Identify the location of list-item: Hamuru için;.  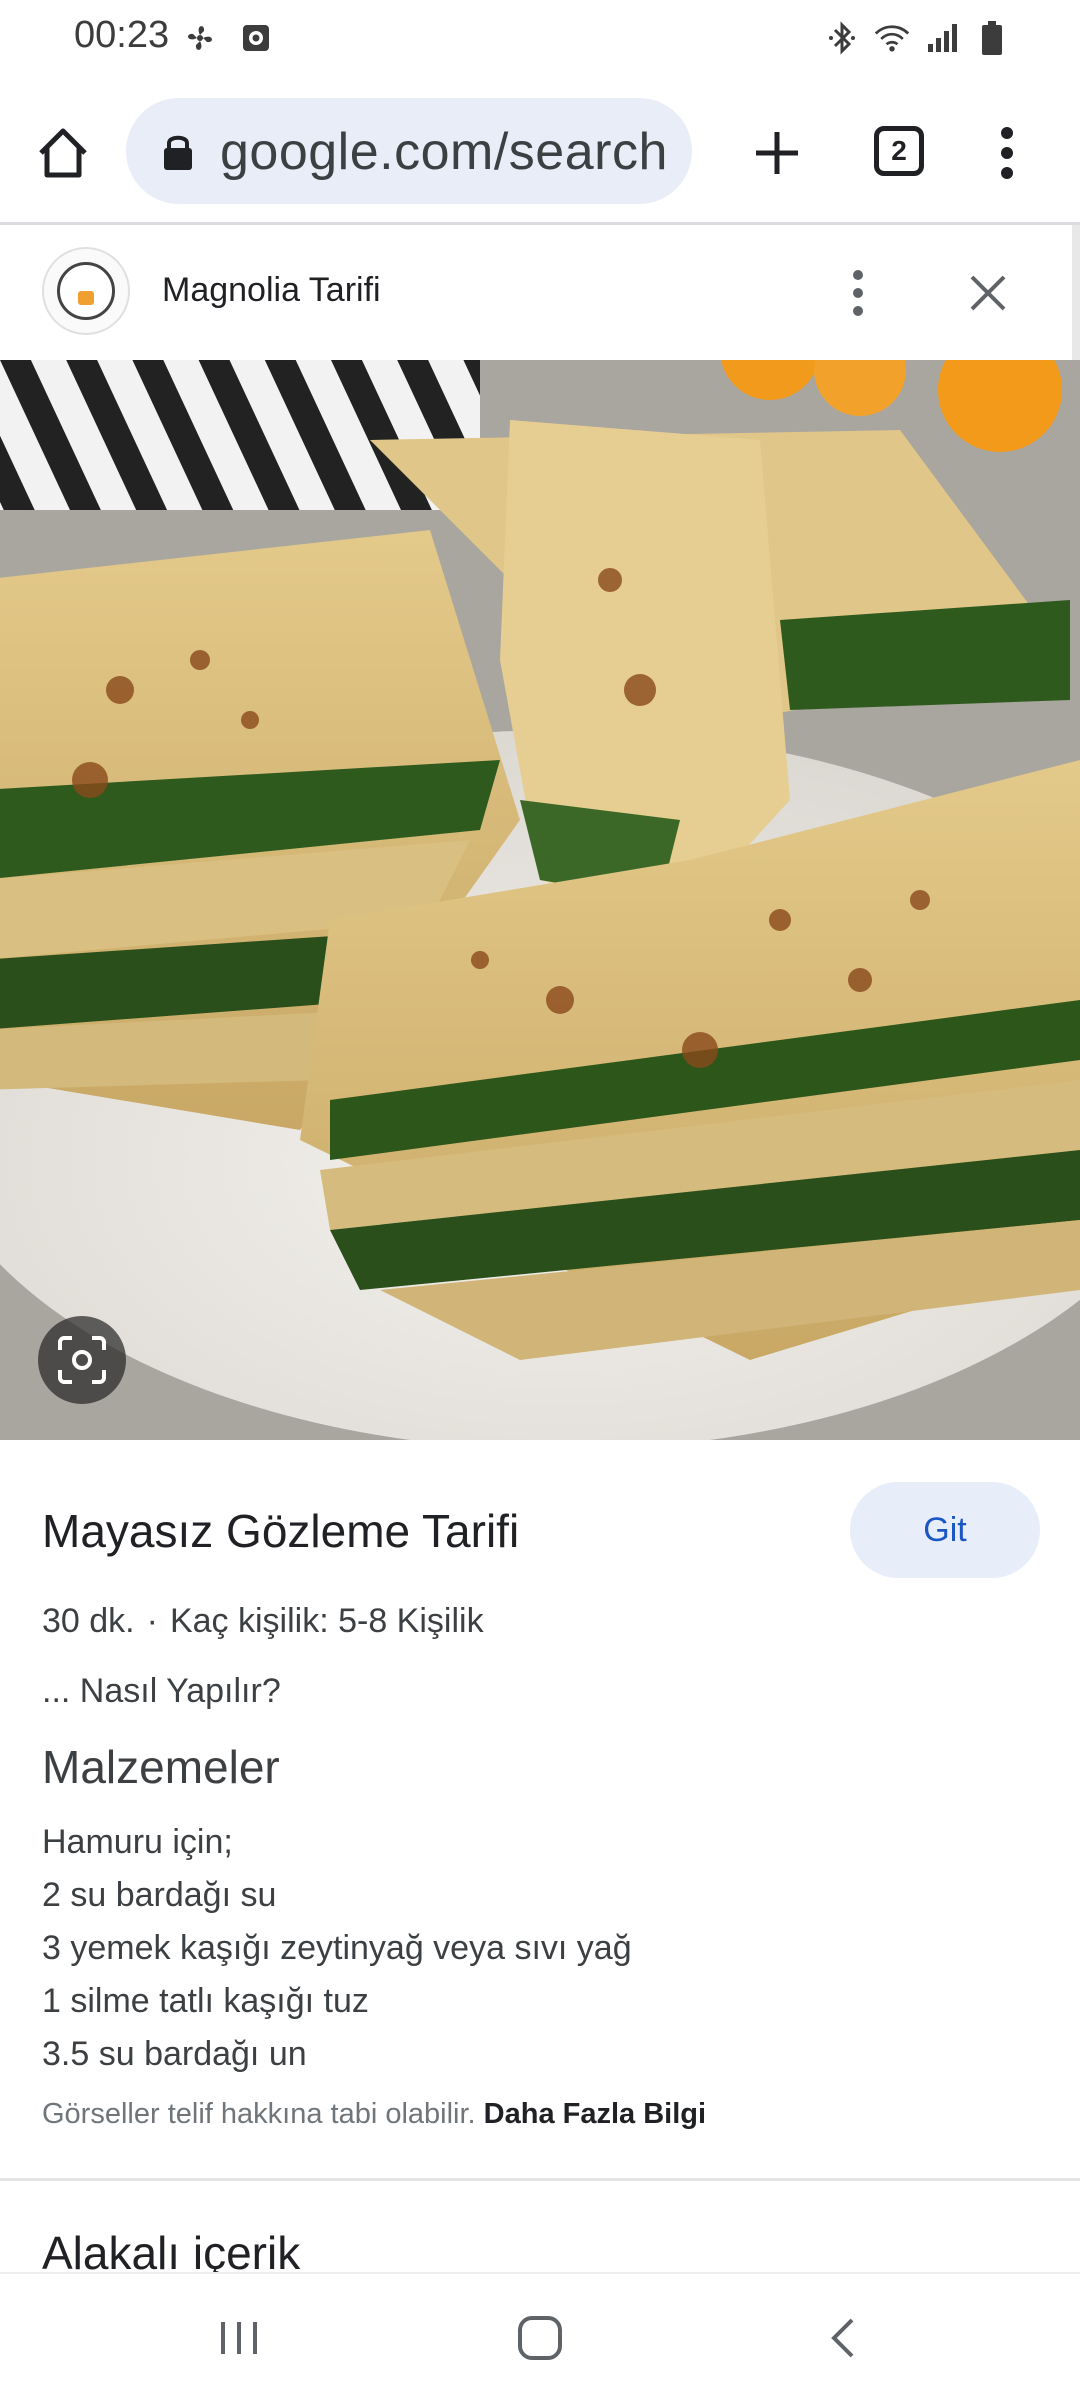
(137, 1842).